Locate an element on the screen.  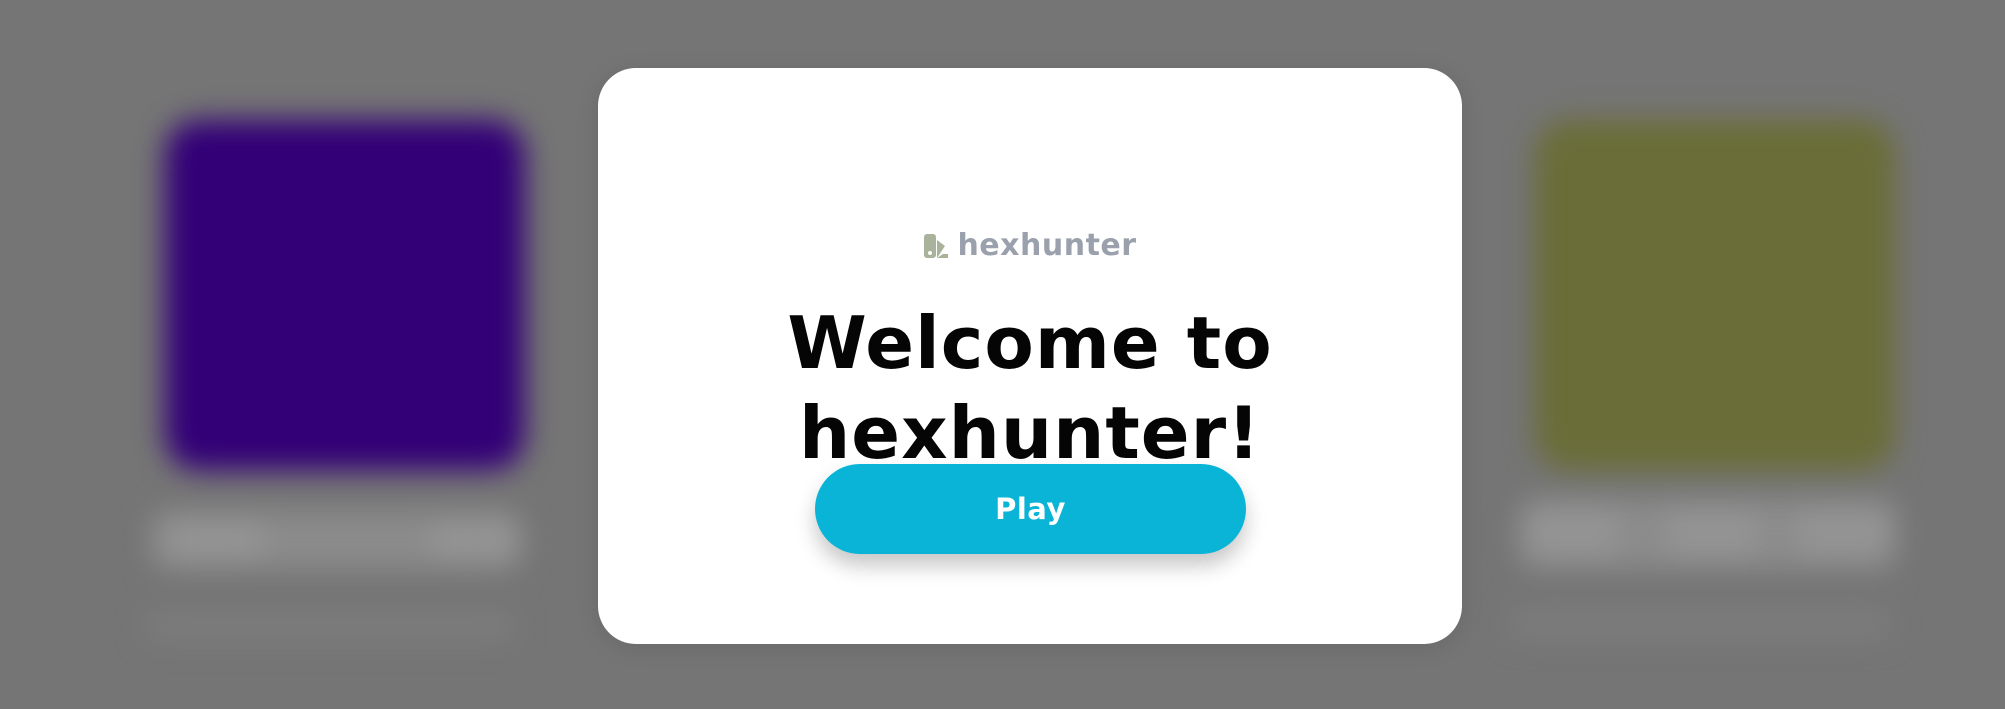
color-swatch-left is located at coordinates (345, 295).